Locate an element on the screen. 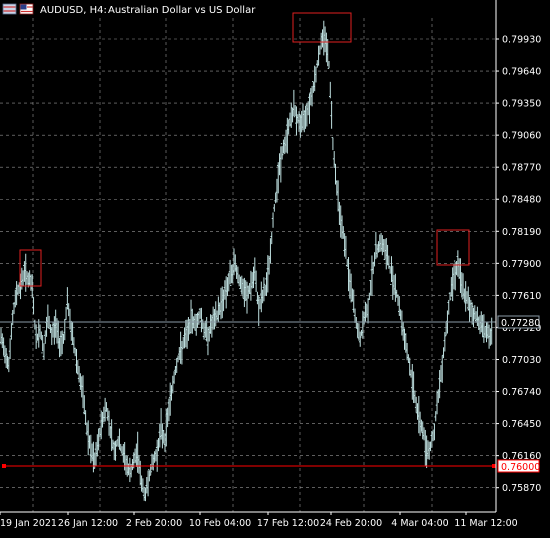  support-line-handle-left is located at coordinates (4, 466).